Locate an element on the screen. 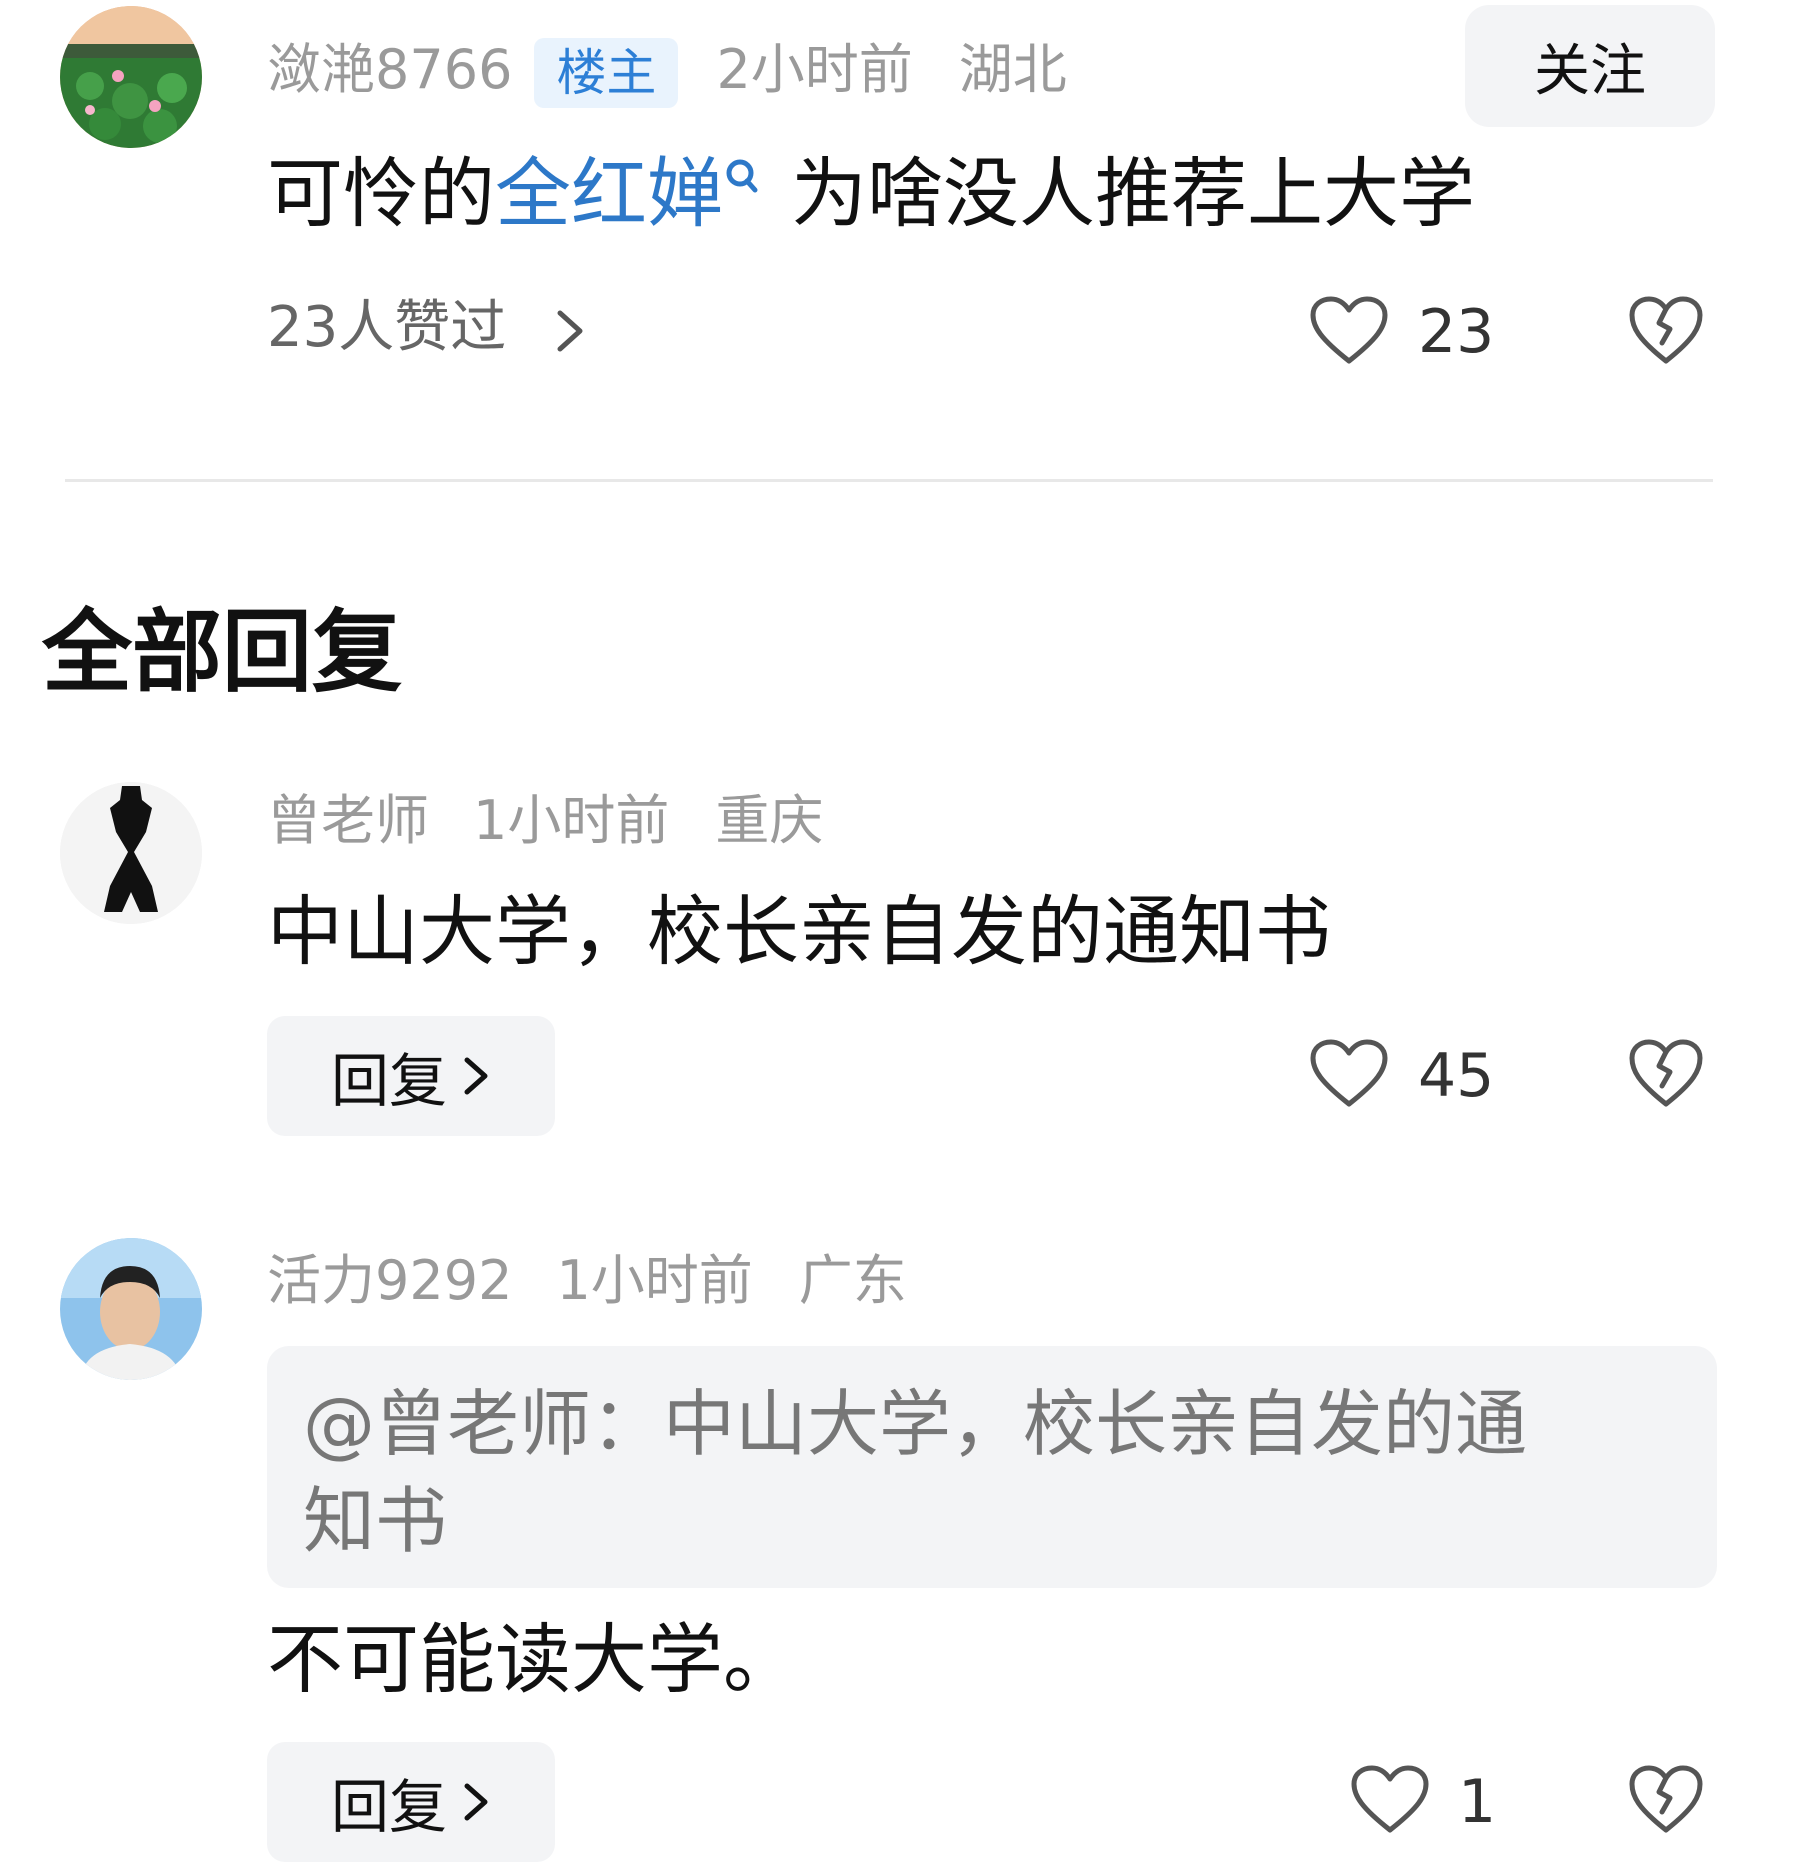  post-content: 可怜的全红婵 为啥没人推荐上大学 is located at coordinates (871, 193).